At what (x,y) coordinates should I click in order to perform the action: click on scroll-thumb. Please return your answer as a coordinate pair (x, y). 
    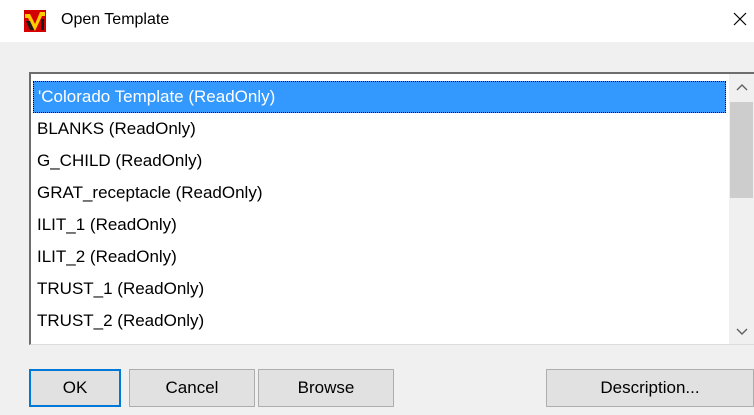
    Looking at the image, I should click on (741, 150).